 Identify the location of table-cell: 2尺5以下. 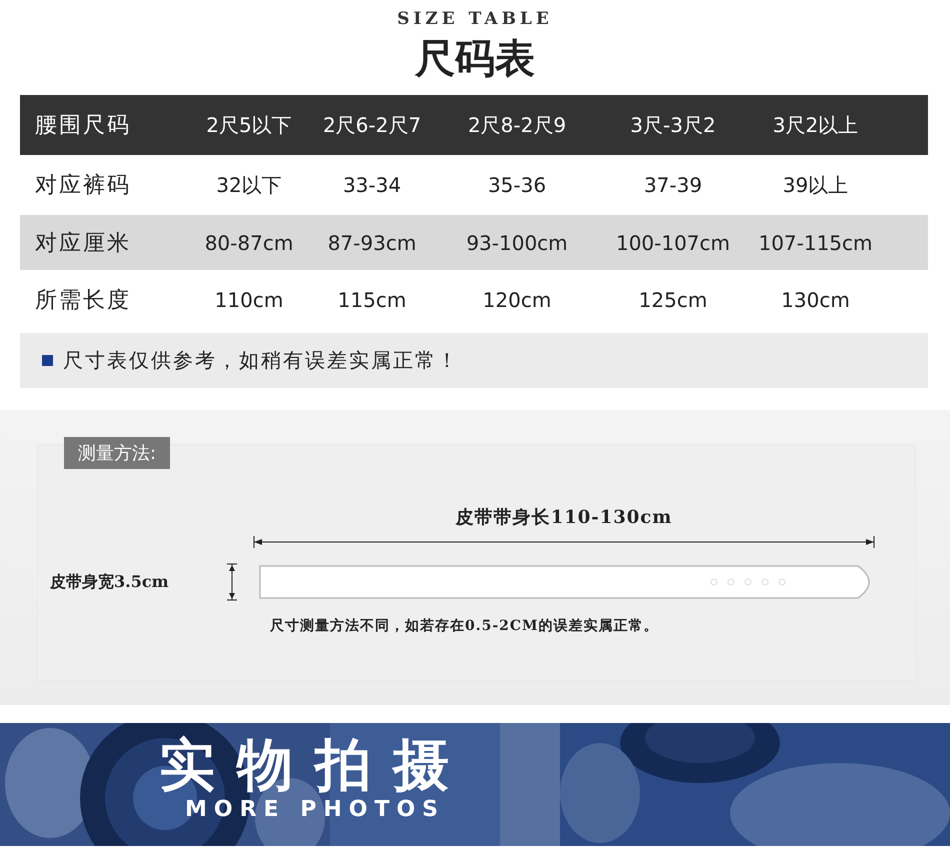
(249, 125).